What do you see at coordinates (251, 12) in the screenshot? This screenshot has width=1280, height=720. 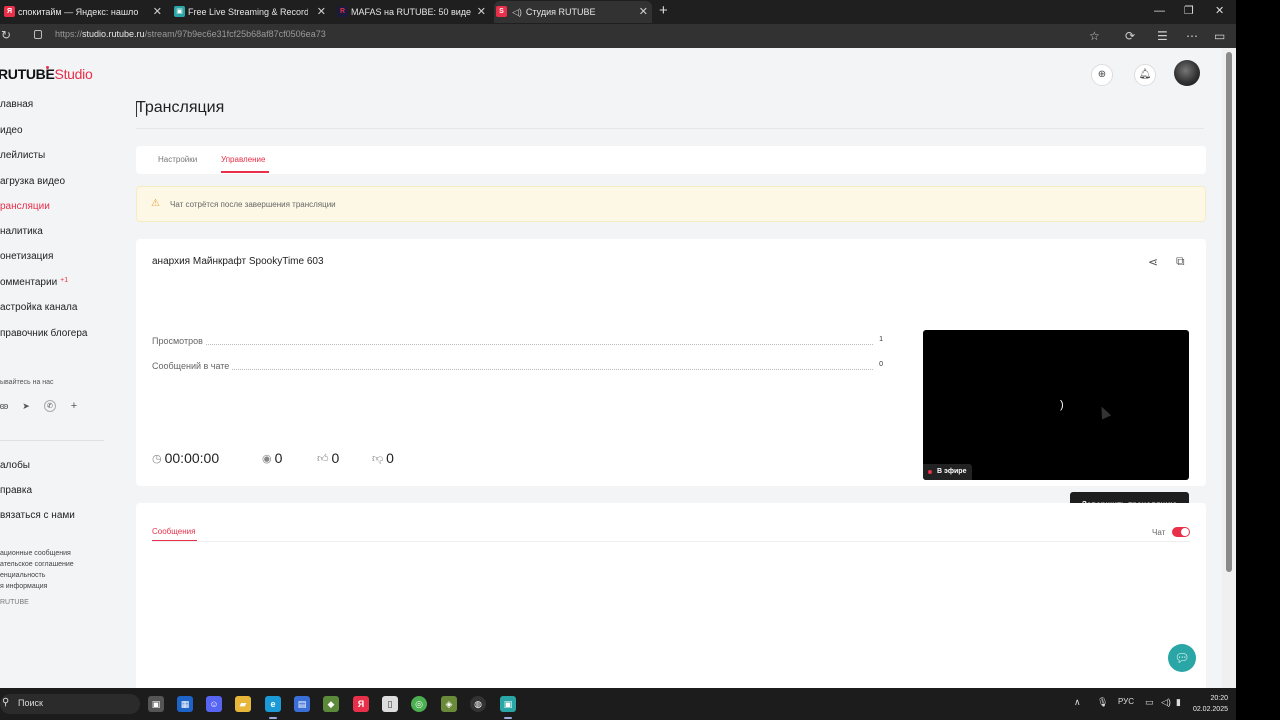 I see `browser-tab-streaming: ▣ Free Live Streaming & Recording ✕` at bounding box center [251, 12].